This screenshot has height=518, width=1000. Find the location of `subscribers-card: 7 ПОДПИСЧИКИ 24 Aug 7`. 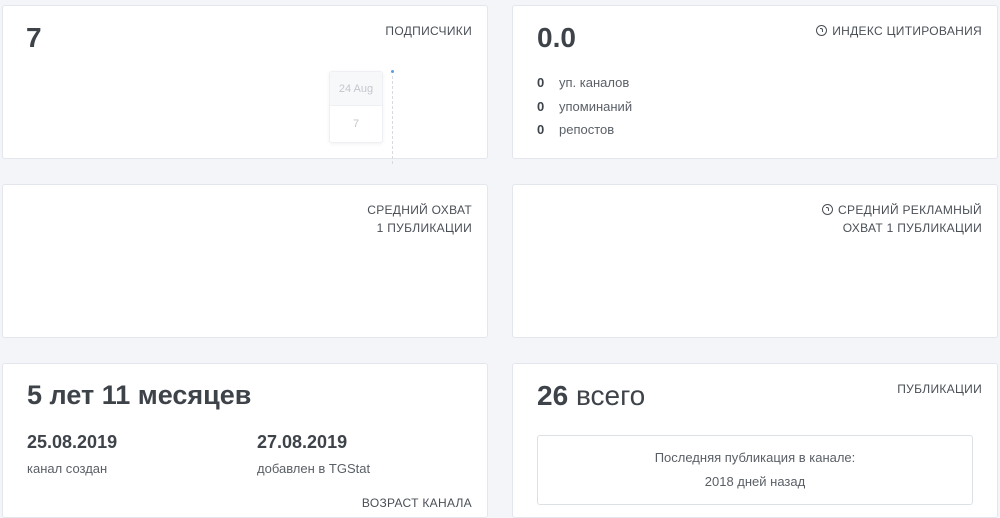

subscribers-card: 7 ПОДПИСЧИКИ 24 Aug 7 is located at coordinates (245, 84).